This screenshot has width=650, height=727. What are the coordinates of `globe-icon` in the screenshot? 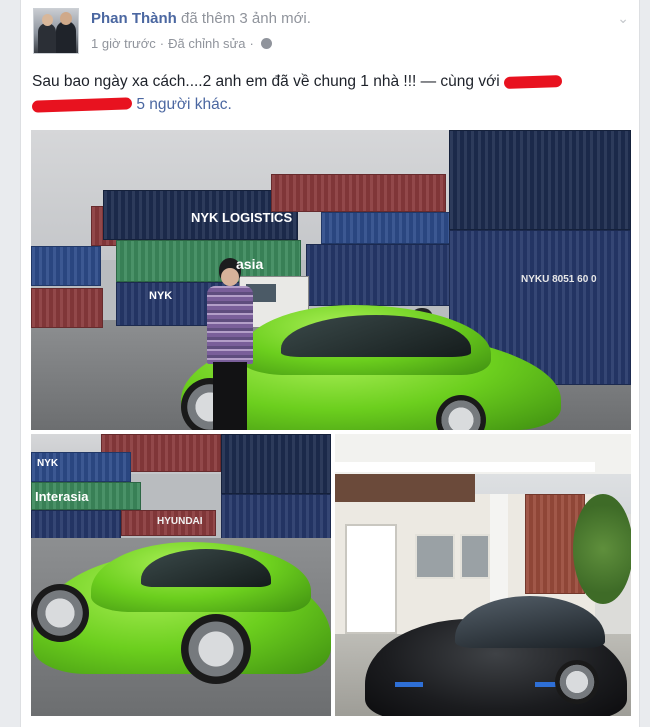 It's located at (266, 43).